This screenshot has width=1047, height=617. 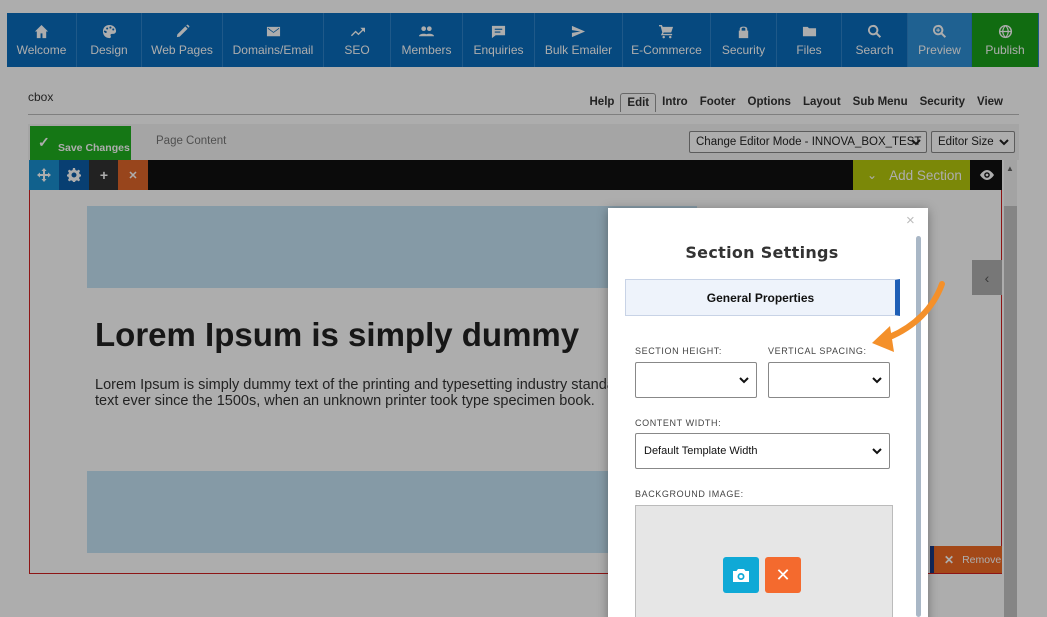 What do you see at coordinates (762, 252) in the screenshot?
I see `modal-title: Section Settings` at bounding box center [762, 252].